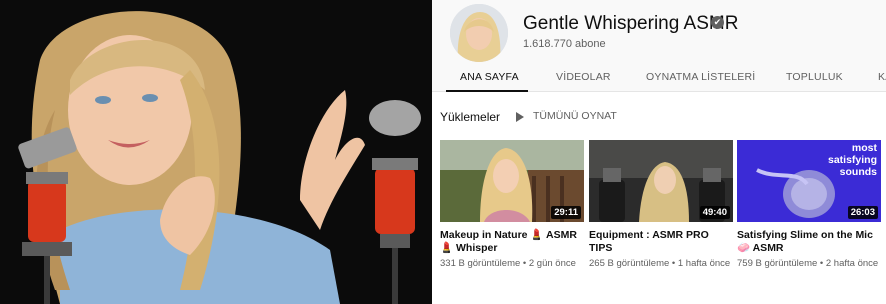 This screenshot has height=304, width=886. What do you see at coordinates (862, 212) in the screenshot?
I see `video-duration: 26:03` at bounding box center [862, 212].